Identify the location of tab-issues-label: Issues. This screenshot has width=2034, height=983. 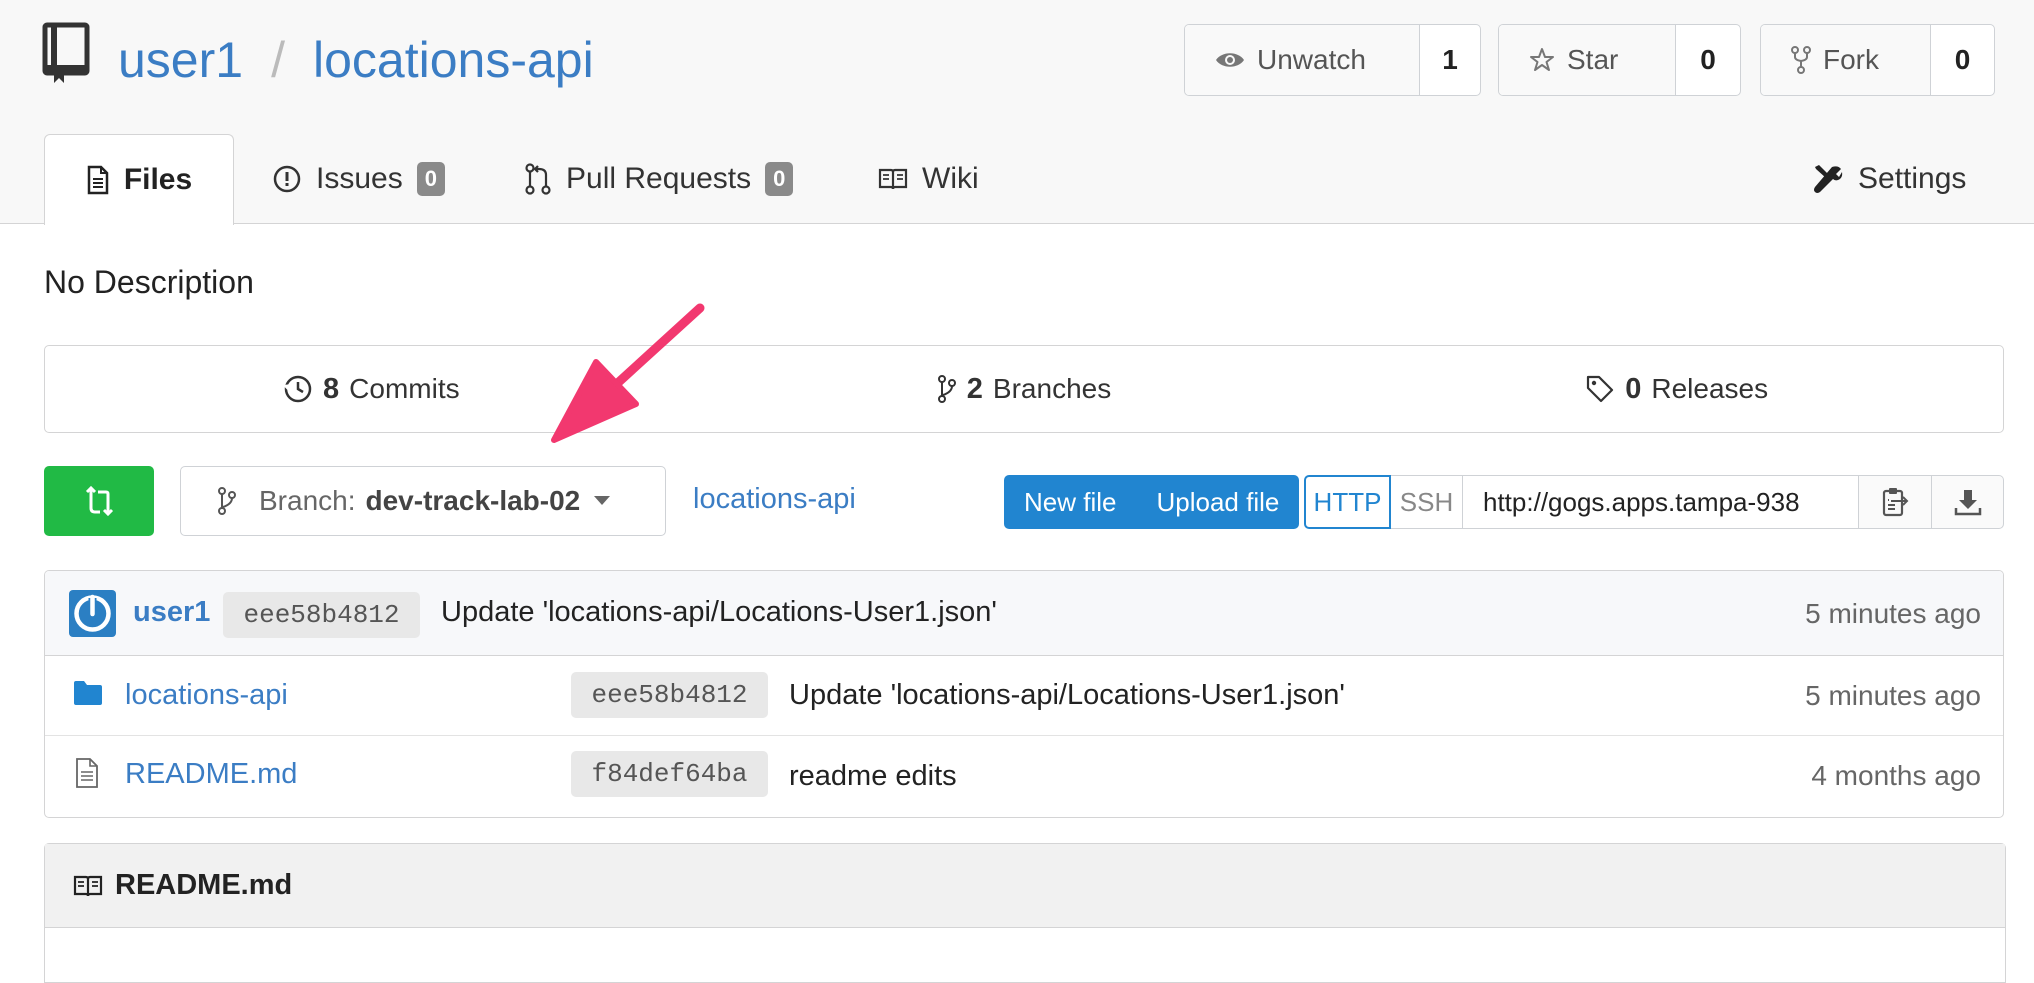
(359, 178).